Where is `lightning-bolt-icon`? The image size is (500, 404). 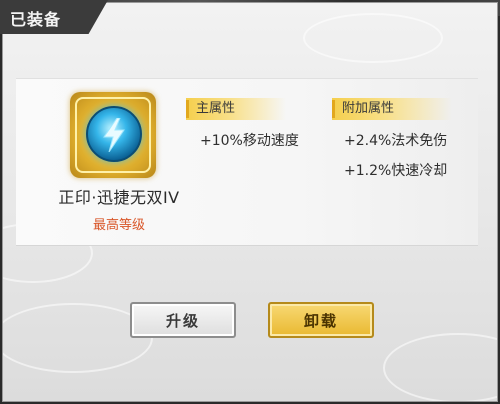
lightning-bolt-icon is located at coordinates (114, 135).